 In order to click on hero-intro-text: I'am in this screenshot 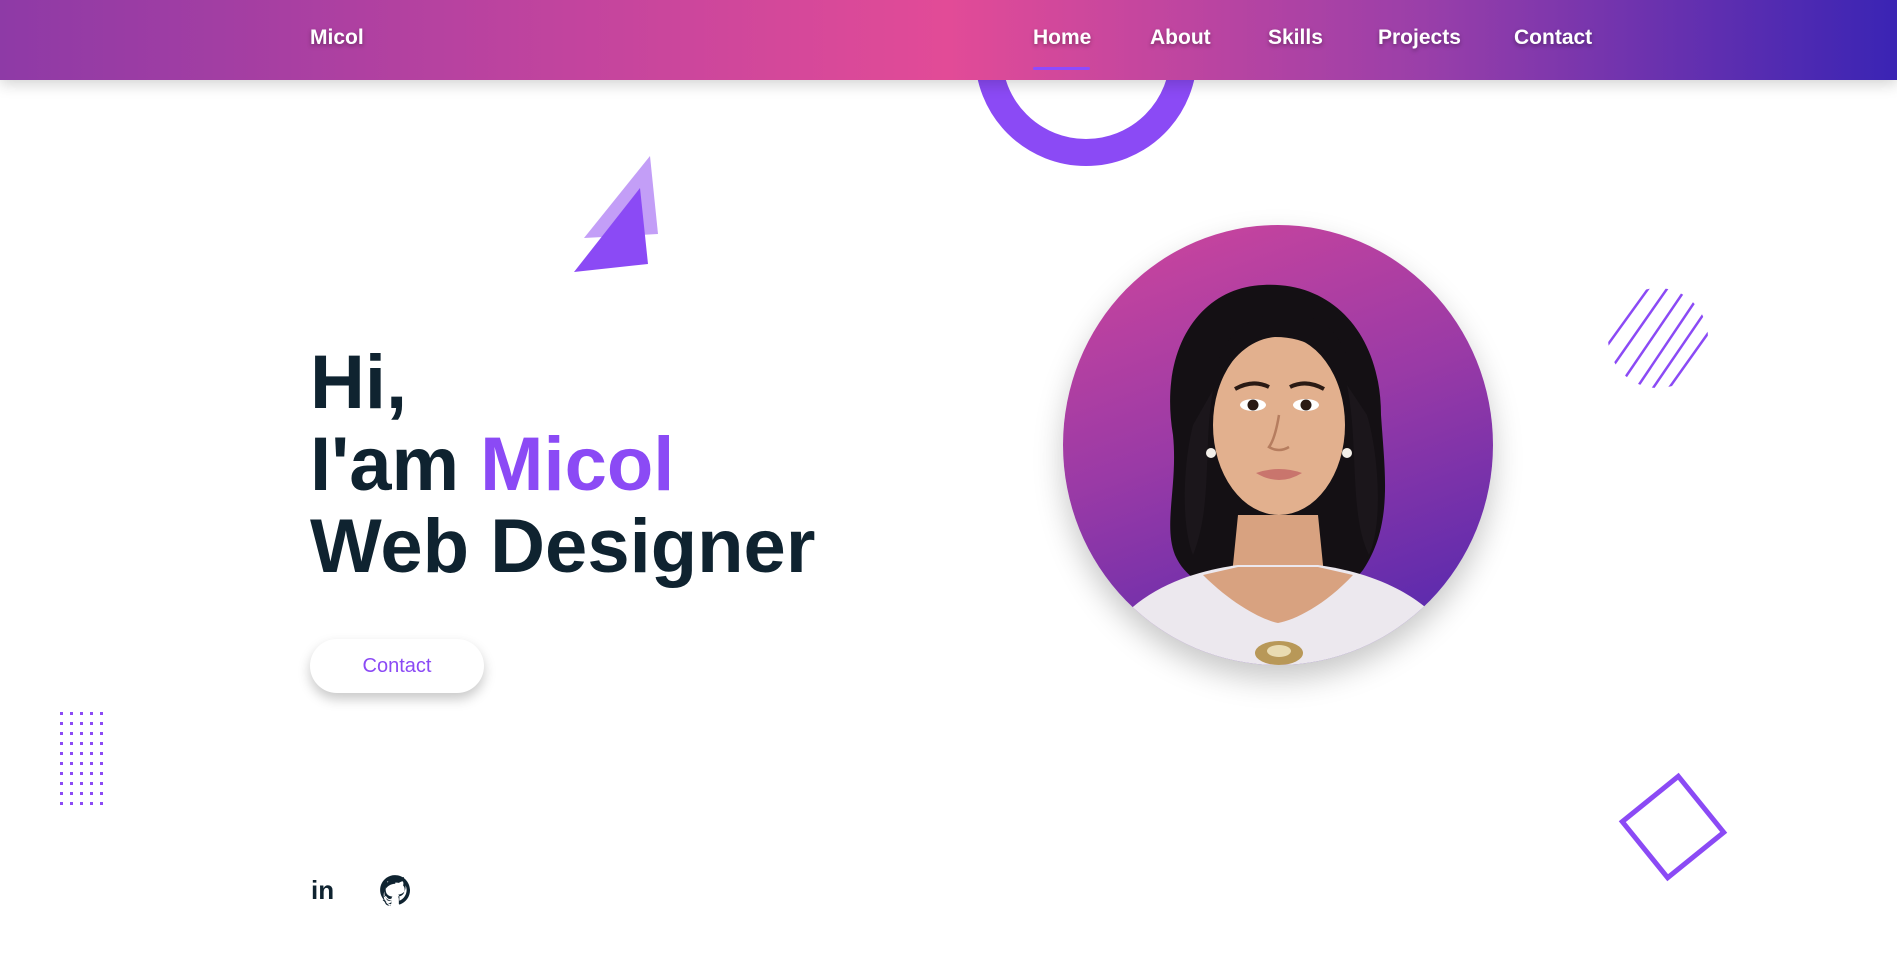, I will do `click(395, 464)`.